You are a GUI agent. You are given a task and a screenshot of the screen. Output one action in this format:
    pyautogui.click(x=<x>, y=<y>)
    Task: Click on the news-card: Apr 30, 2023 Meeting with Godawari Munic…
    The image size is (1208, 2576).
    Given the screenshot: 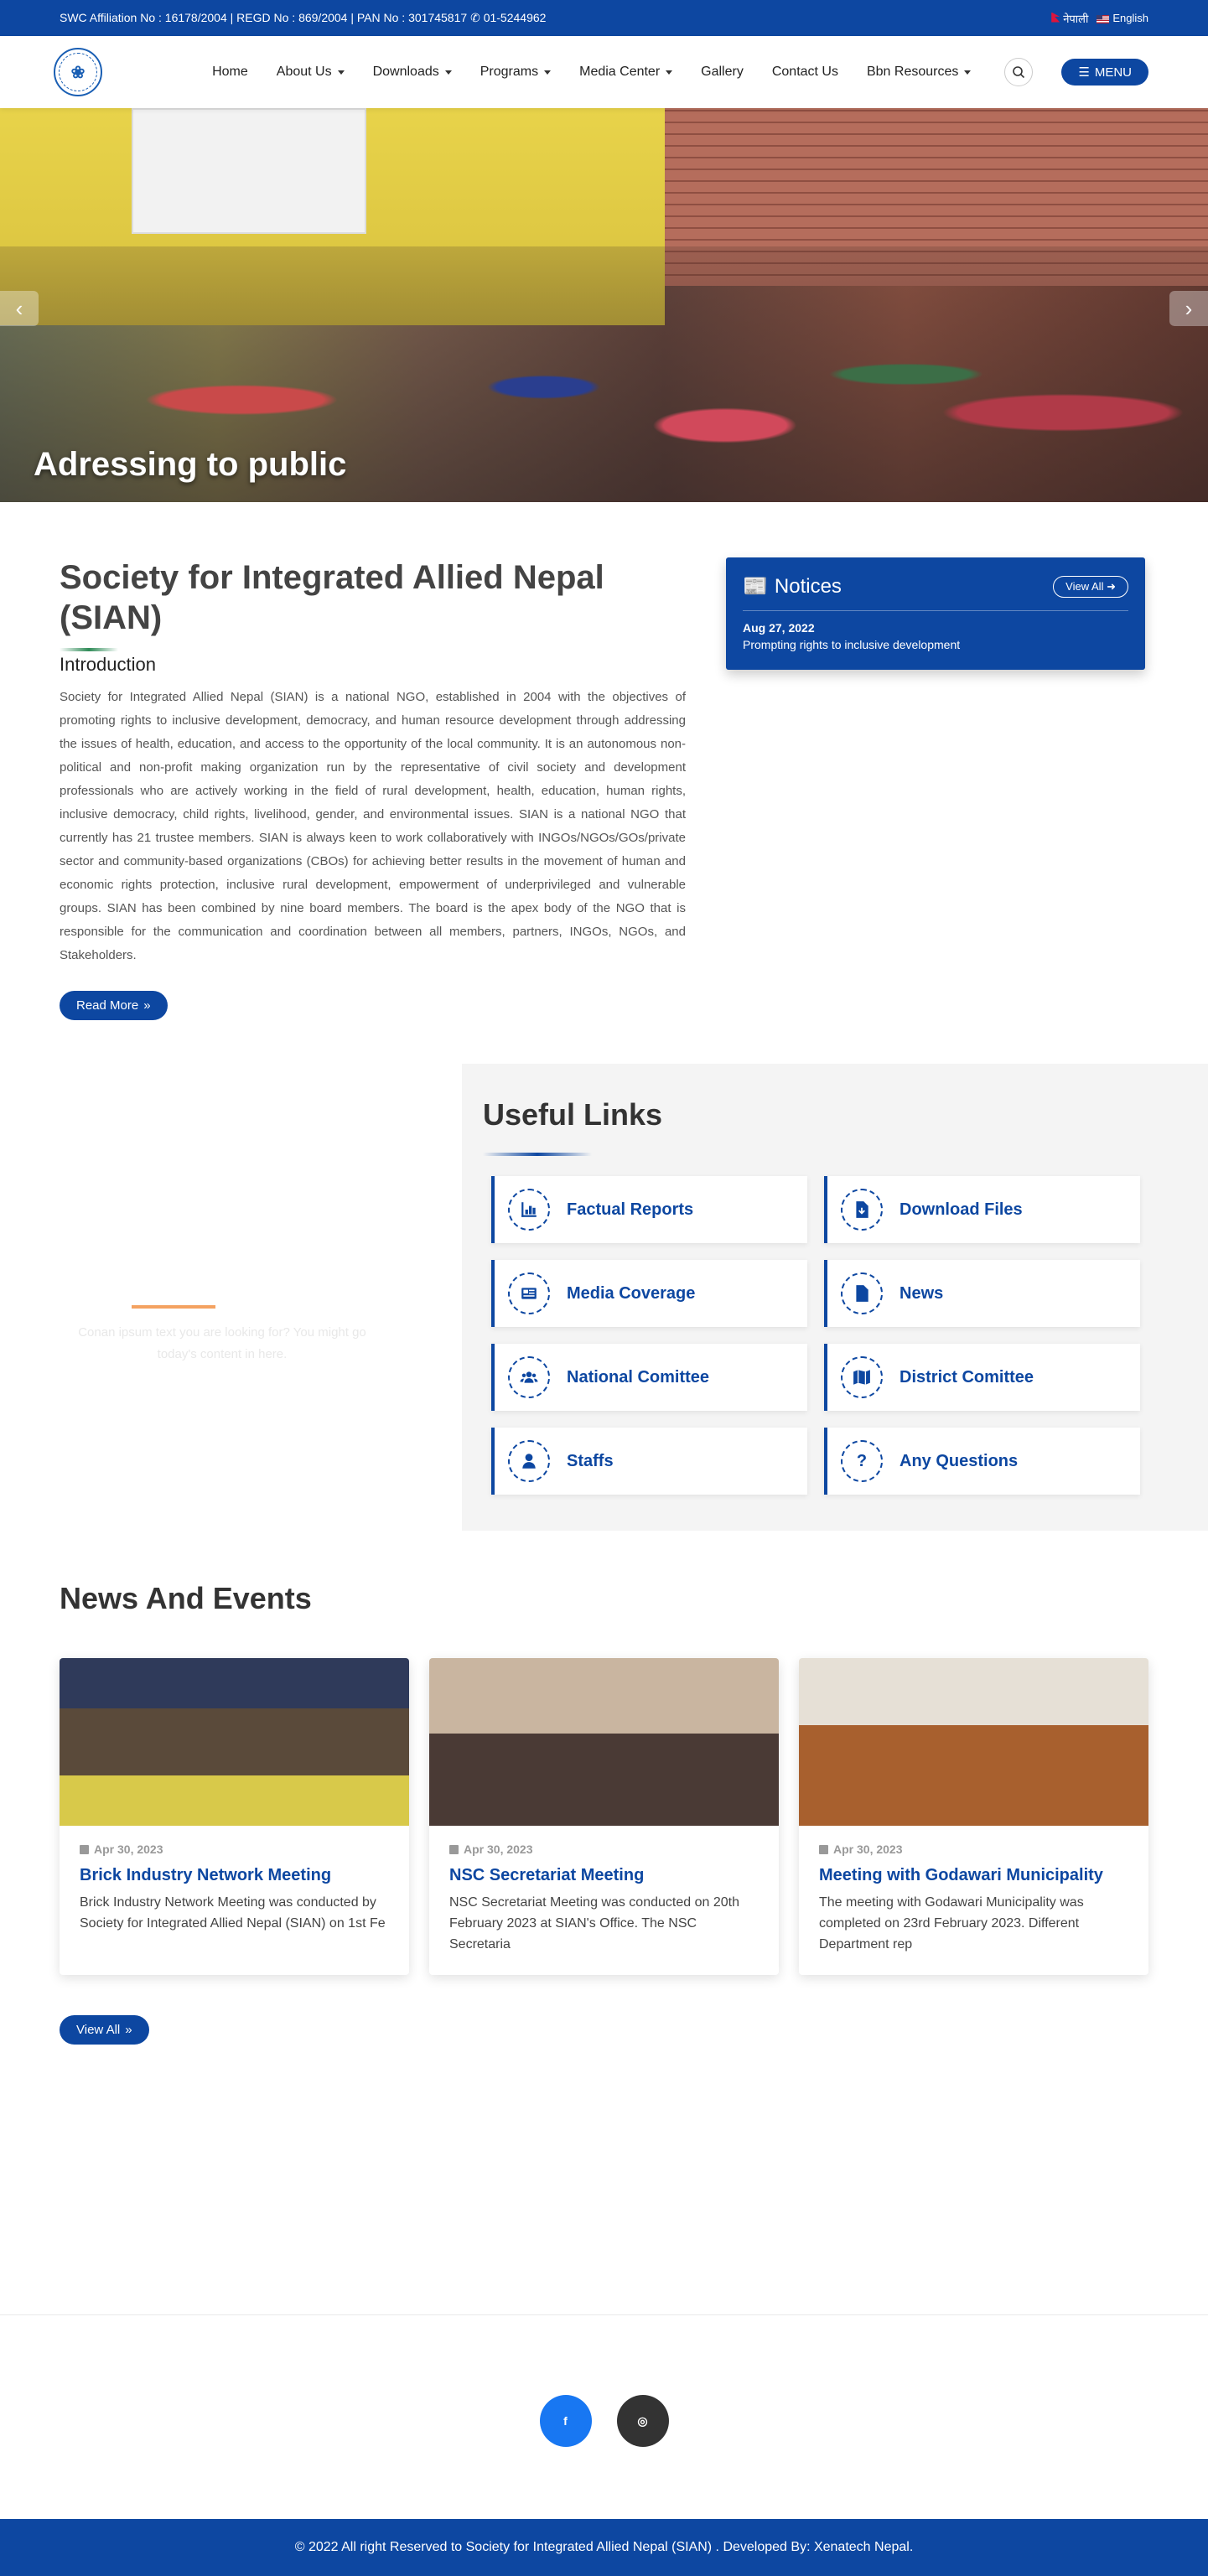 What is the action you would take?
    pyautogui.click(x=974, y=1816)
    